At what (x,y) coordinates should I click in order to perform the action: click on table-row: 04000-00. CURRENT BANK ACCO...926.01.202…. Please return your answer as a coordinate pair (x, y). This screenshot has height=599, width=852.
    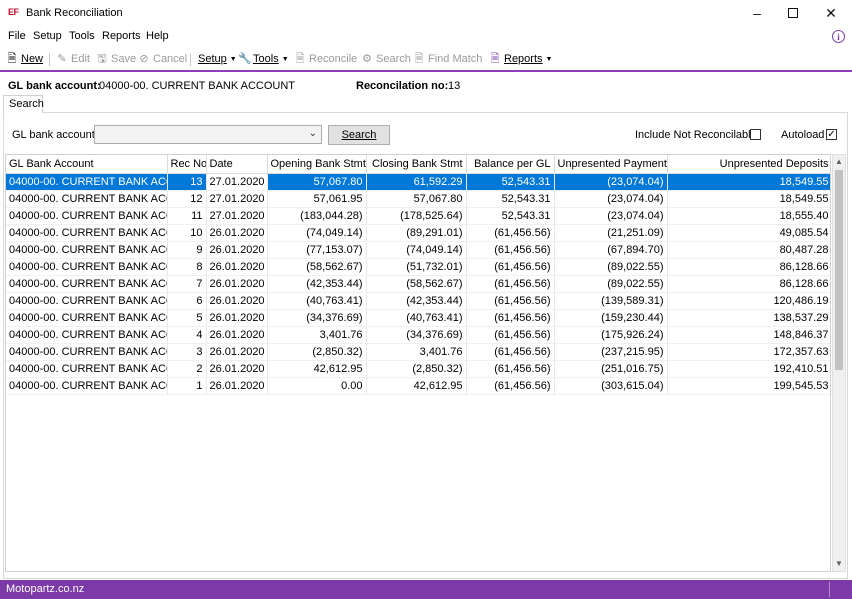
    Looking at the image, I should click on (418, 250).